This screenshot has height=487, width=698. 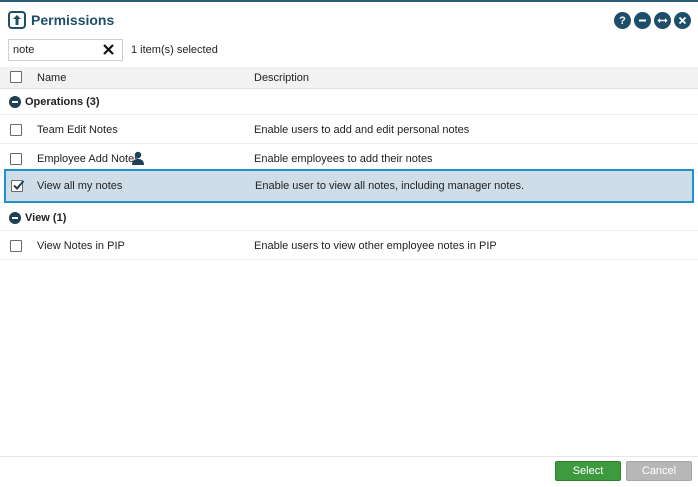 What do you see at coordinates (77, 130) in the screenshot?
I see `permission-name: Team Edit Notes` at bounding box center [77, 130].